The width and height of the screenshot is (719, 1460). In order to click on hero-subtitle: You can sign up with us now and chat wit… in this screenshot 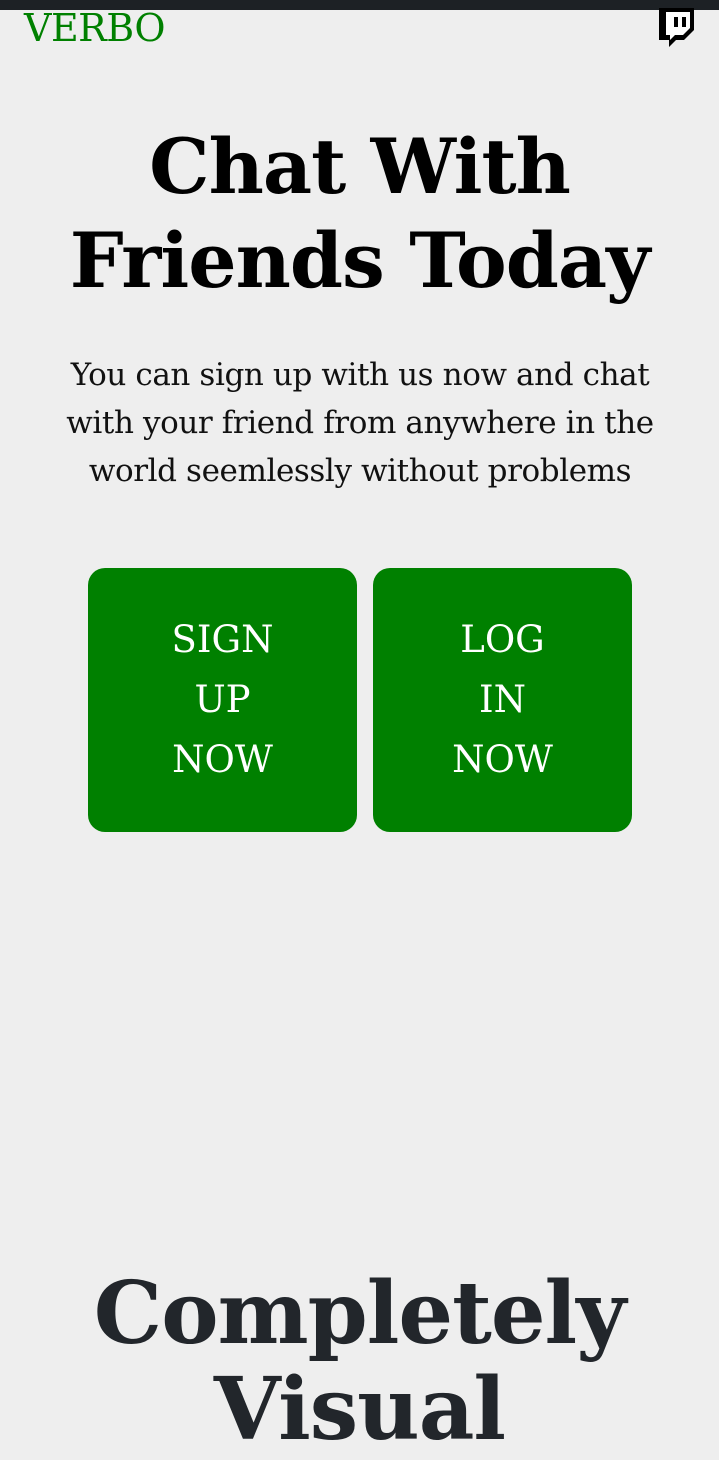, I will do `click(360, 423)`.